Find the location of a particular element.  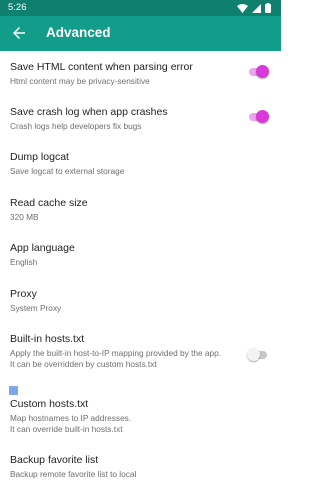

battery-icon is located at coordinates (268, 8).